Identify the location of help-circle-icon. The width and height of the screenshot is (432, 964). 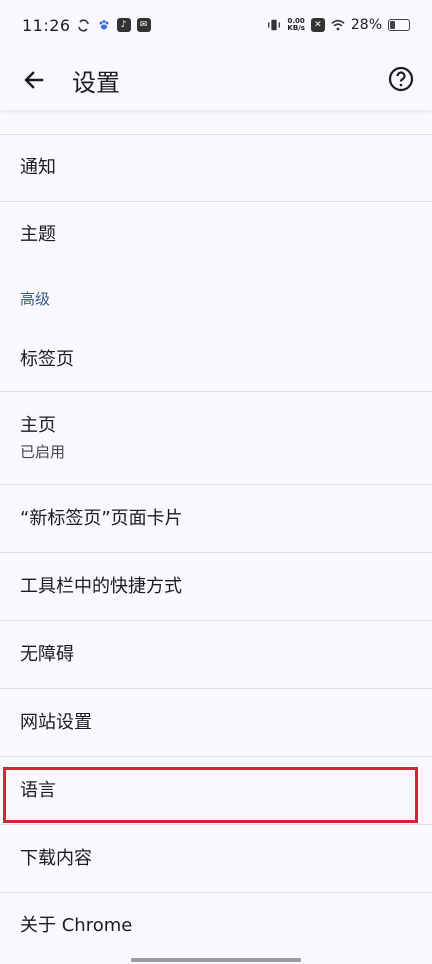
(401, 79).